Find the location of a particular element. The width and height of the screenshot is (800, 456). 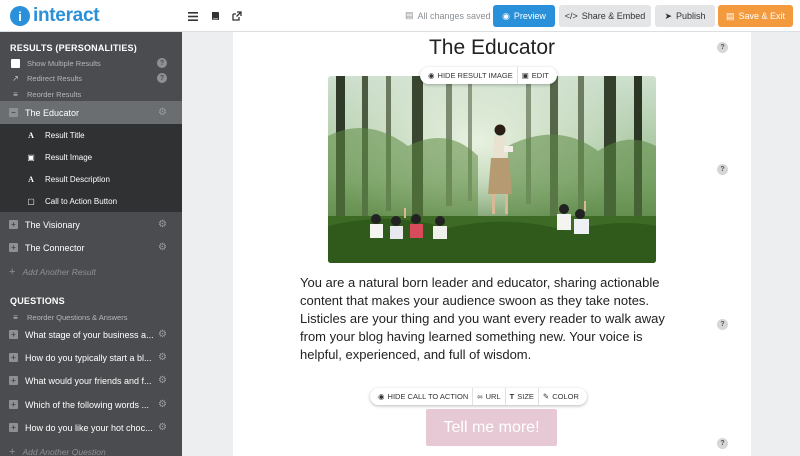

add-result-label: Add Another Result is located at coordinates (59, 272).